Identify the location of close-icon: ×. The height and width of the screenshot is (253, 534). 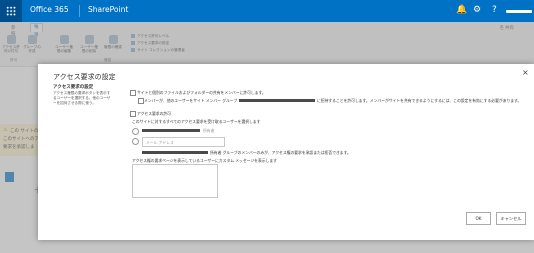
(525, 72).